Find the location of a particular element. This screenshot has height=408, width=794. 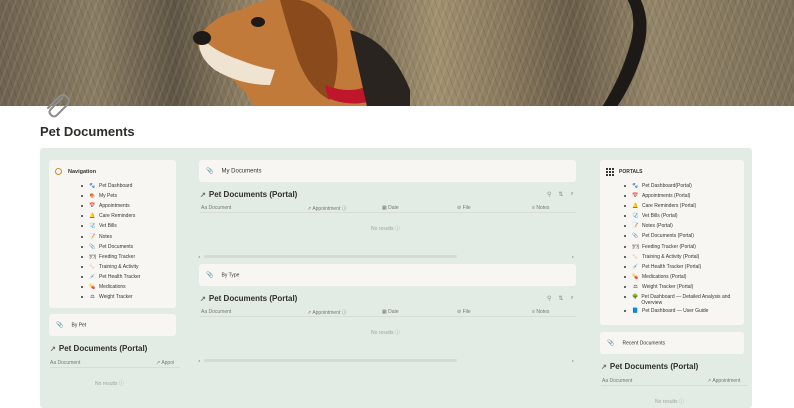

no-results-by-type: No results ⓘ is located at coordinates (385, 333).